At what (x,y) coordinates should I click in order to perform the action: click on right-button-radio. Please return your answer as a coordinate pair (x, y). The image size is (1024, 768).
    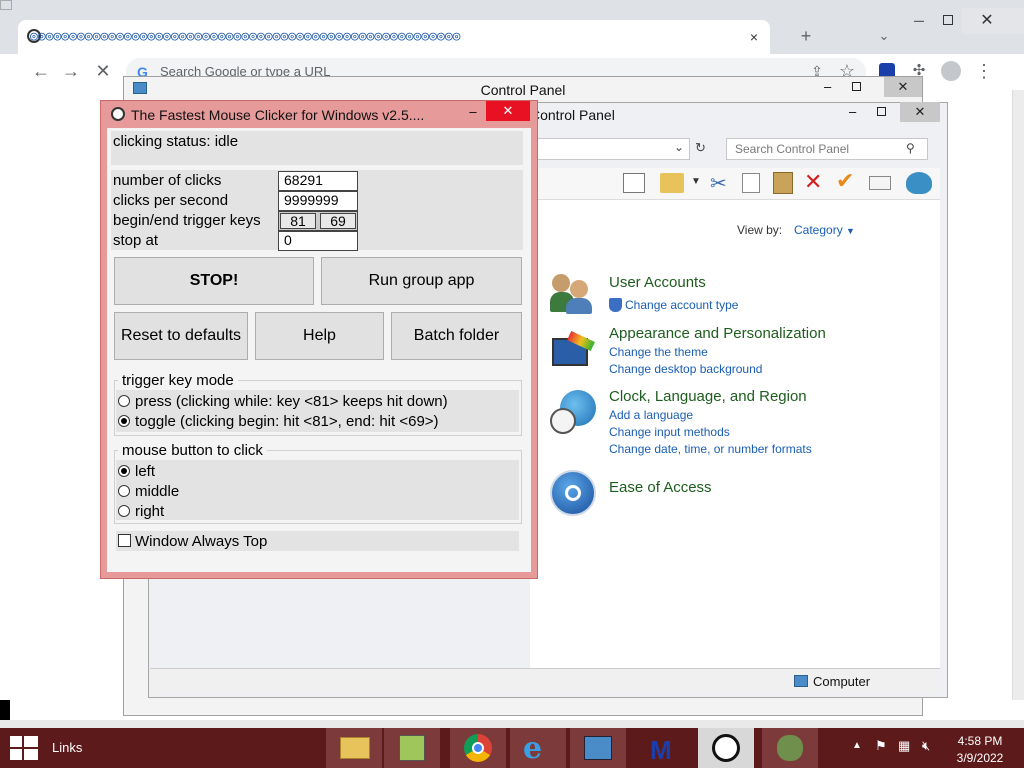
    Looking at the image, I should click on (124, 511).